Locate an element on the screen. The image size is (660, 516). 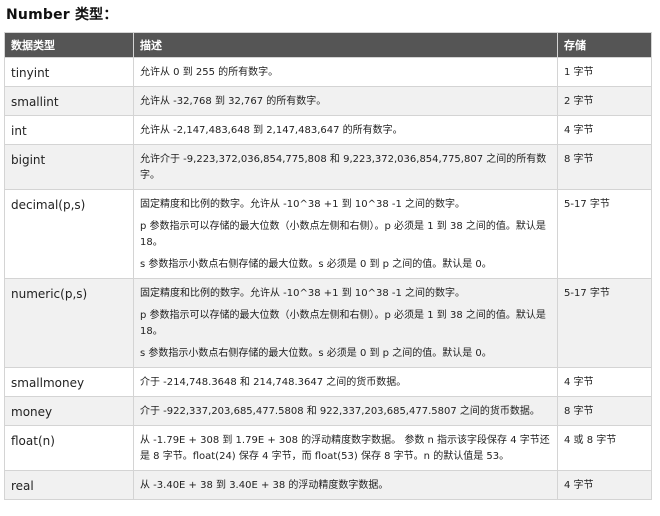
column-header-storage: 存储 is located at coordinates (604, 45).